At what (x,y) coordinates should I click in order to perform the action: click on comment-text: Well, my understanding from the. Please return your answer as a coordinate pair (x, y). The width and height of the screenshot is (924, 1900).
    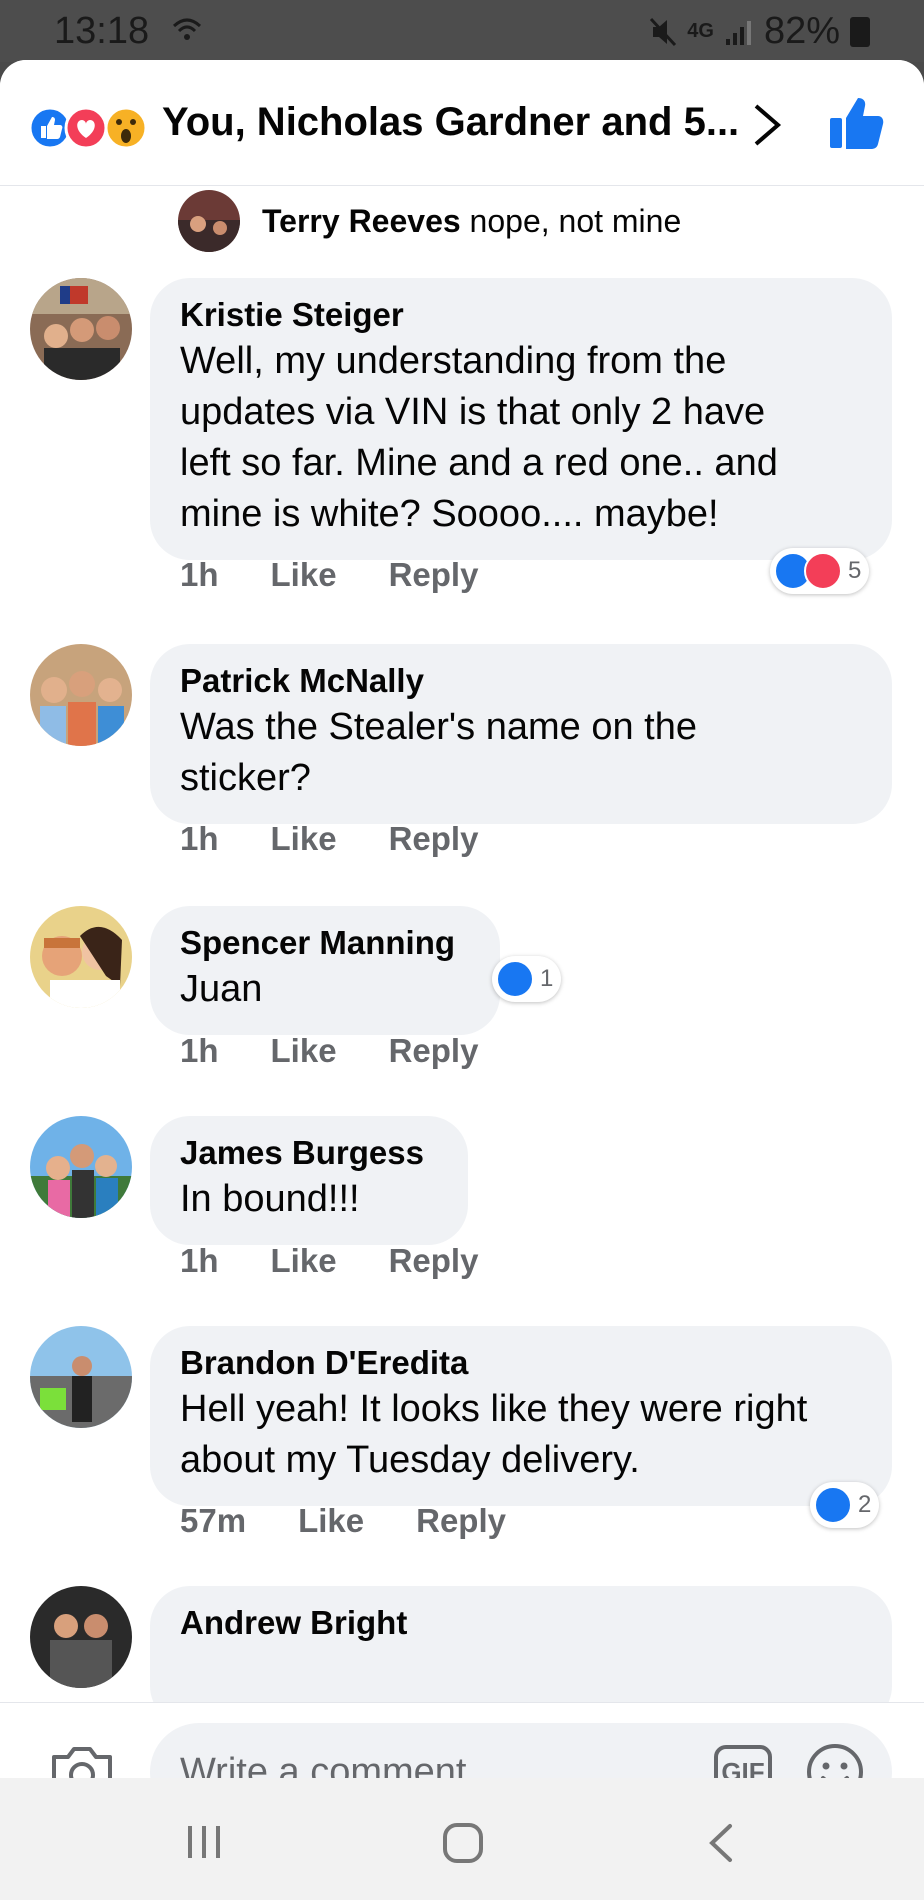
    Looking at the image, I should click on (453, 361).